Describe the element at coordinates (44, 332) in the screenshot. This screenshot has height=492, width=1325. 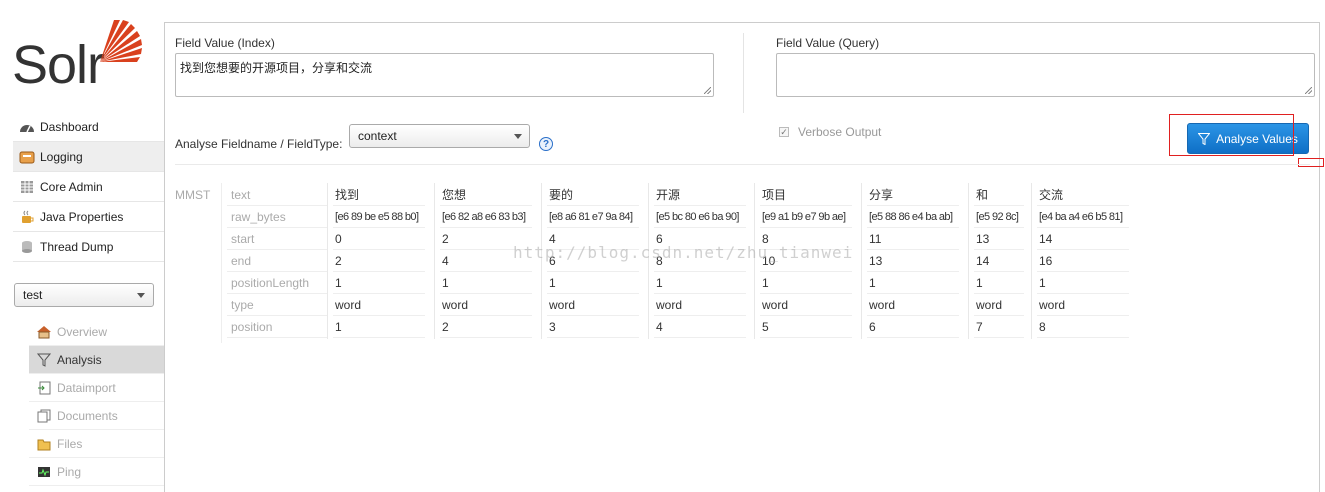
I see `home-icon` at that location.